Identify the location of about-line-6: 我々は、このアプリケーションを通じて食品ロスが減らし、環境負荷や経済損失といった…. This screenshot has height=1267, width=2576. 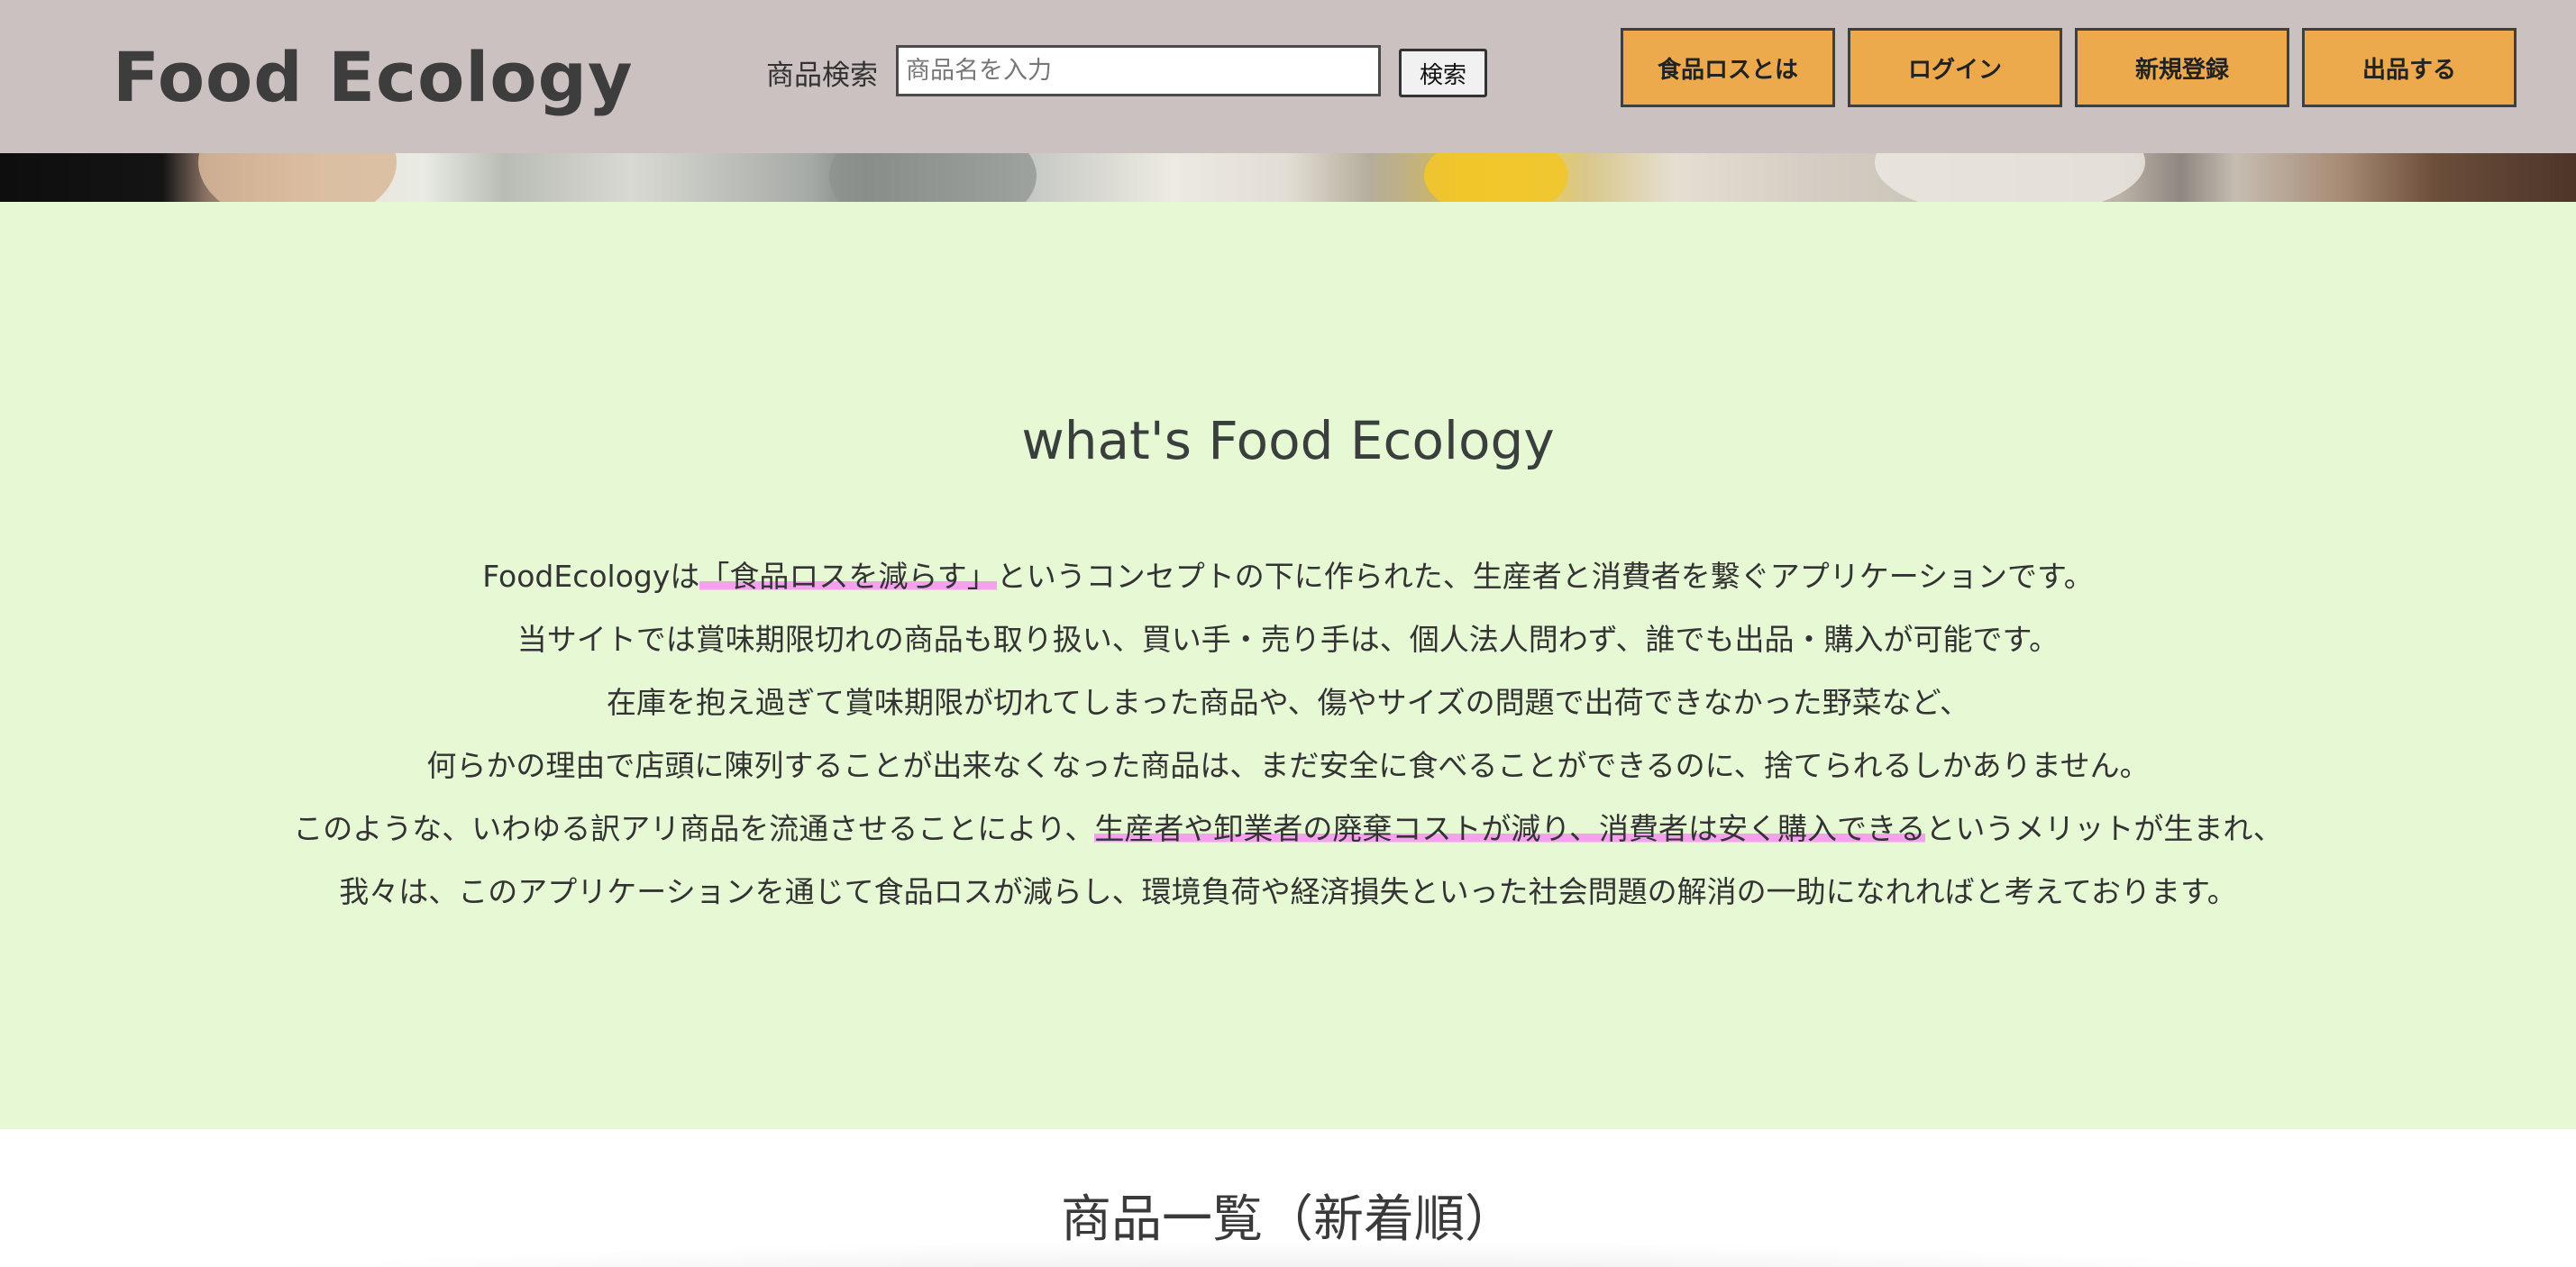
(1288, 892).